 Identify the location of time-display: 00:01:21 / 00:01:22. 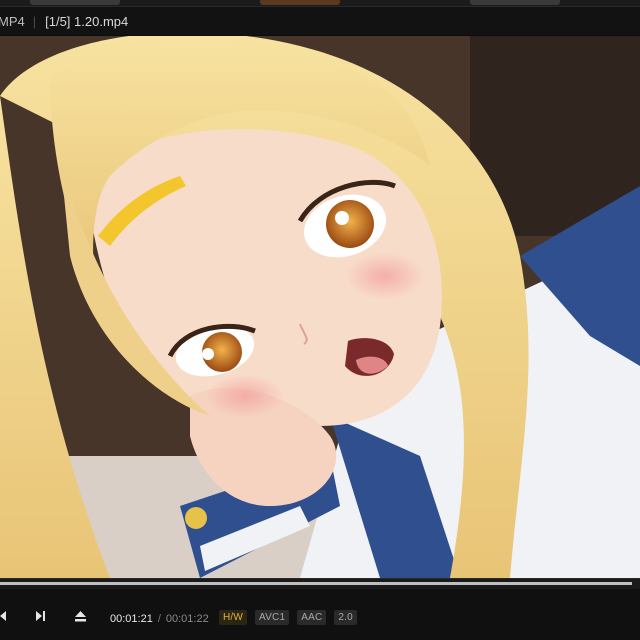
(159, 619).